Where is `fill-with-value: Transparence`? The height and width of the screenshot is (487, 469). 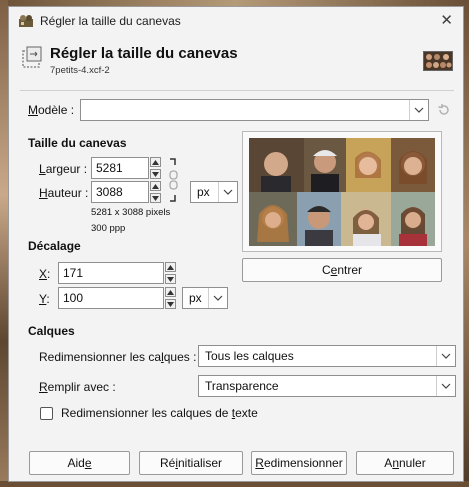
fill-with-value: Transparence is located at coordinates (242, 386).